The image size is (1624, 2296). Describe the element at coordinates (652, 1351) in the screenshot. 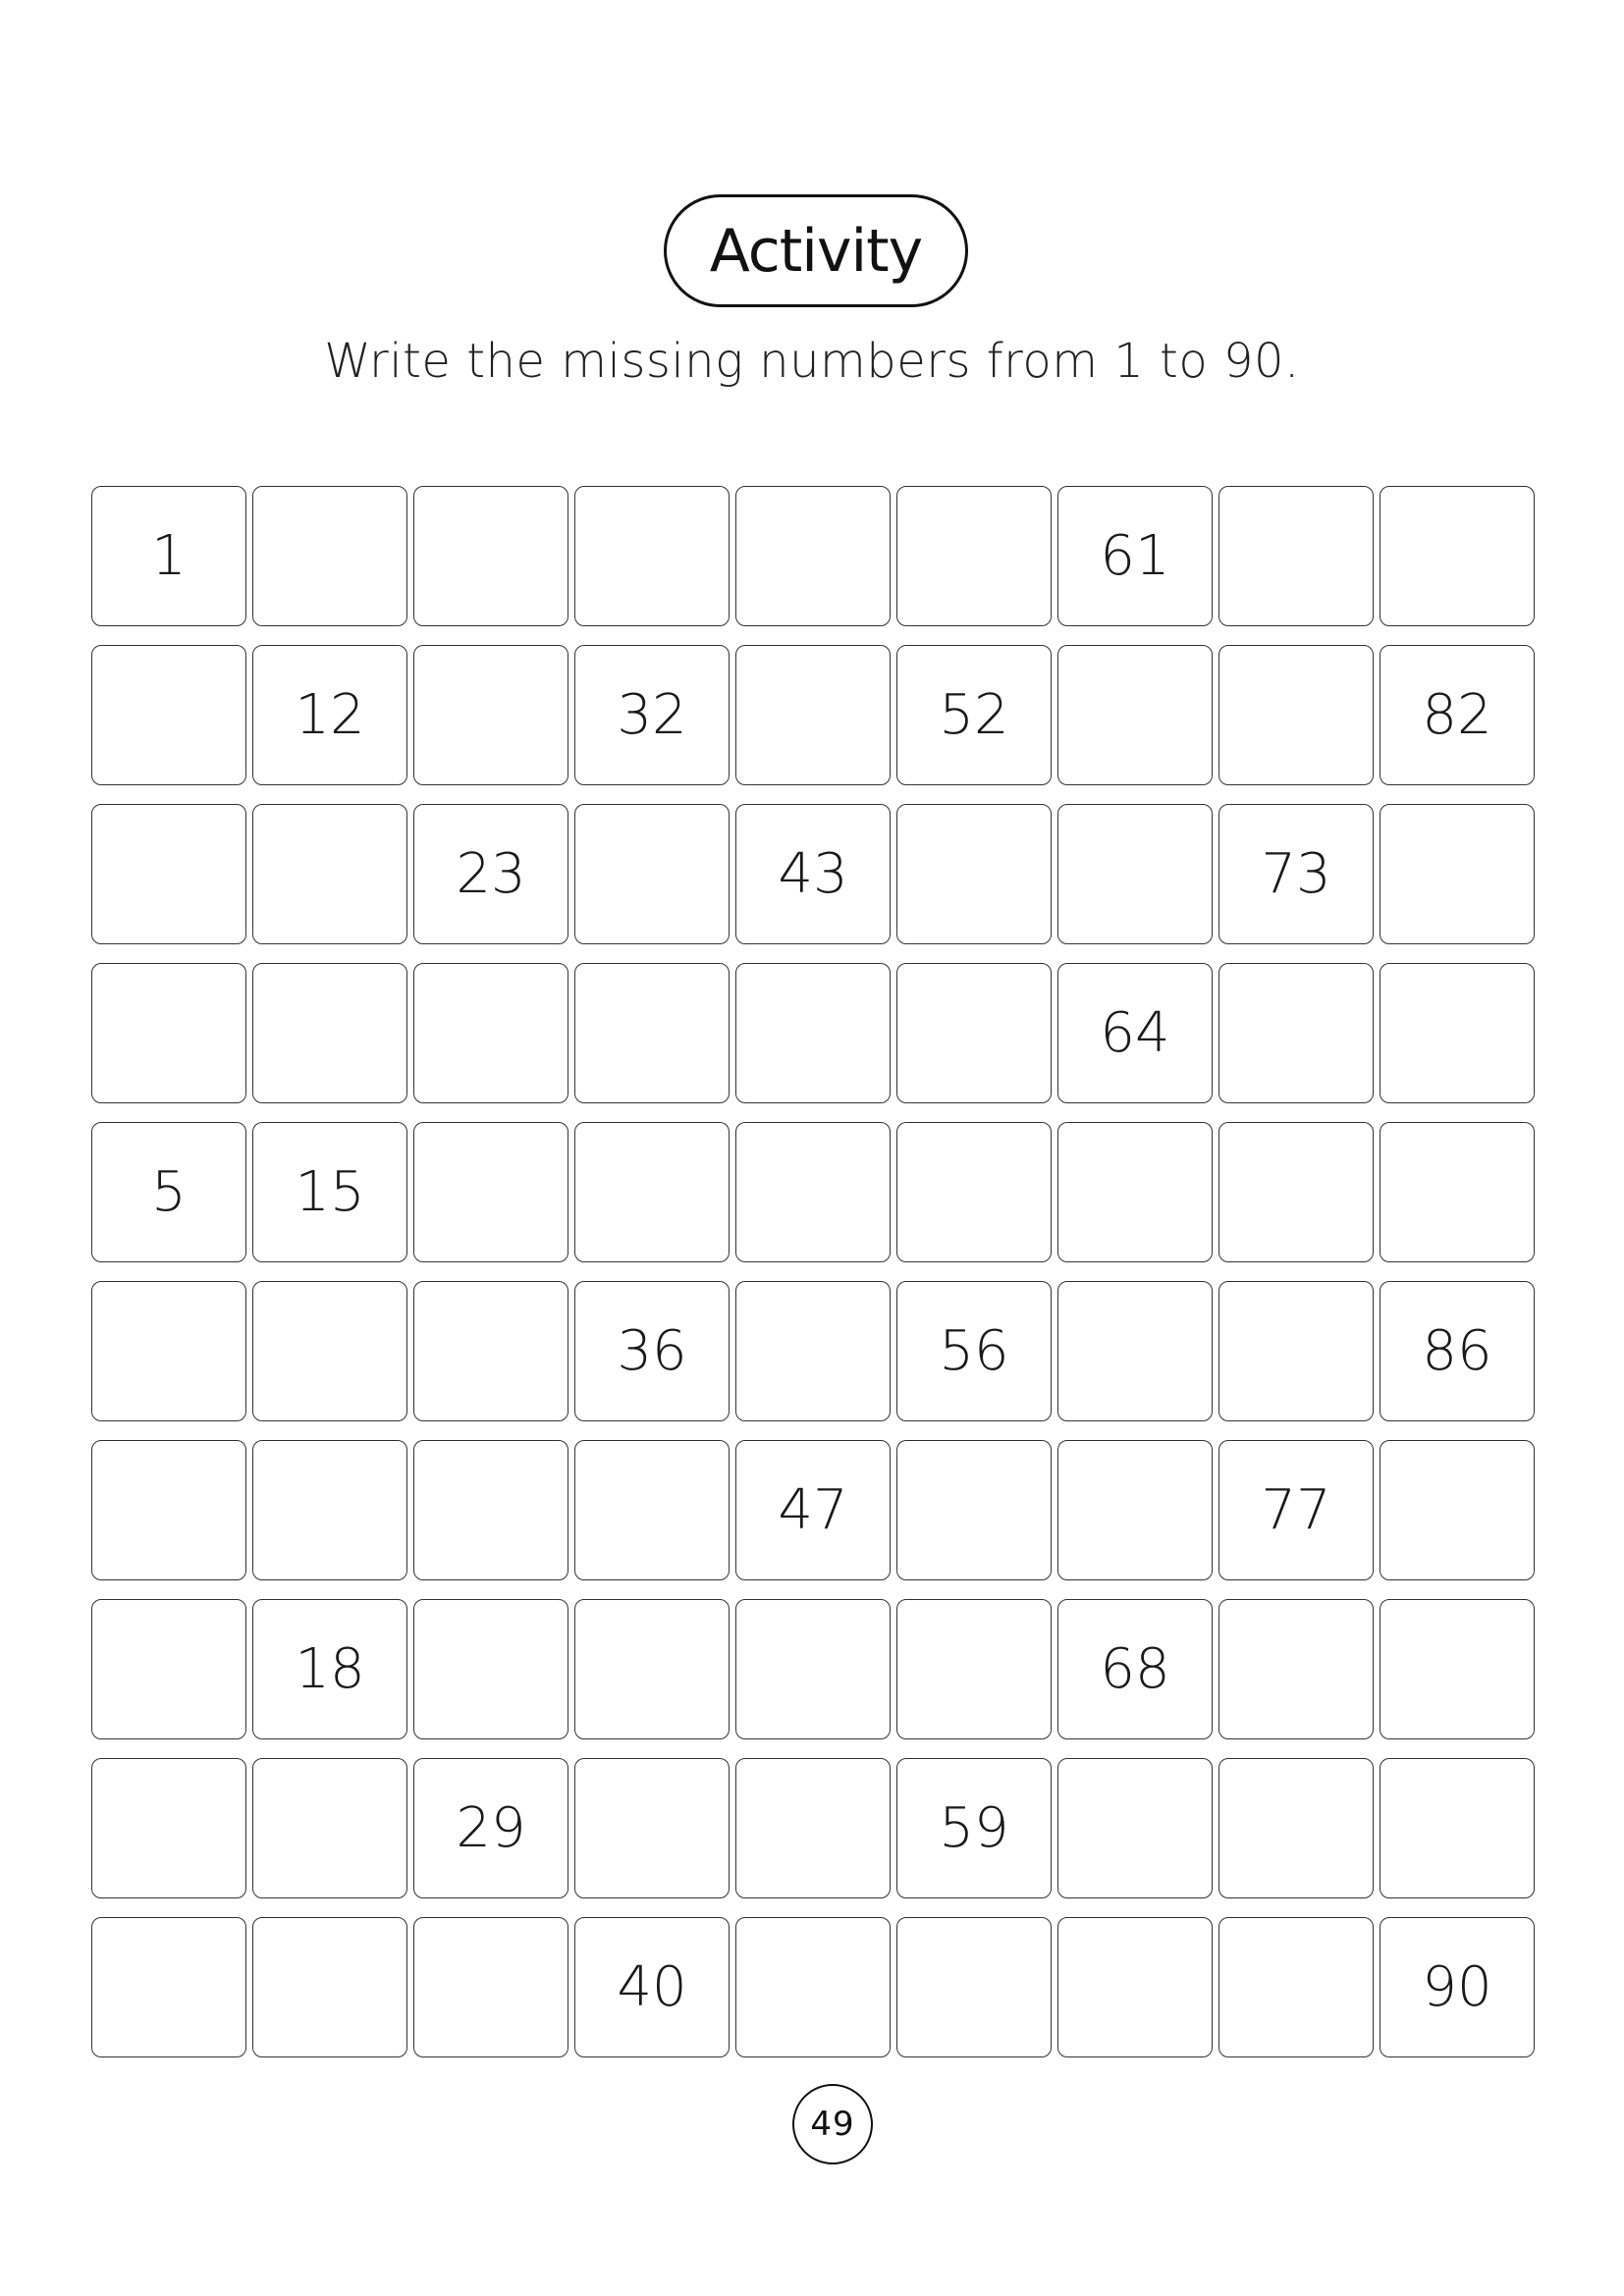

I see `grid-cell-filled: 36` at that location.